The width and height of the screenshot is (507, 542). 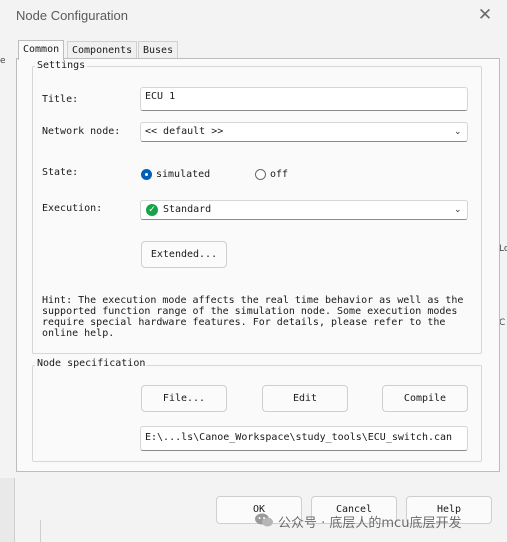 I want to click on state-label: State:, so click(x=60, y=172).